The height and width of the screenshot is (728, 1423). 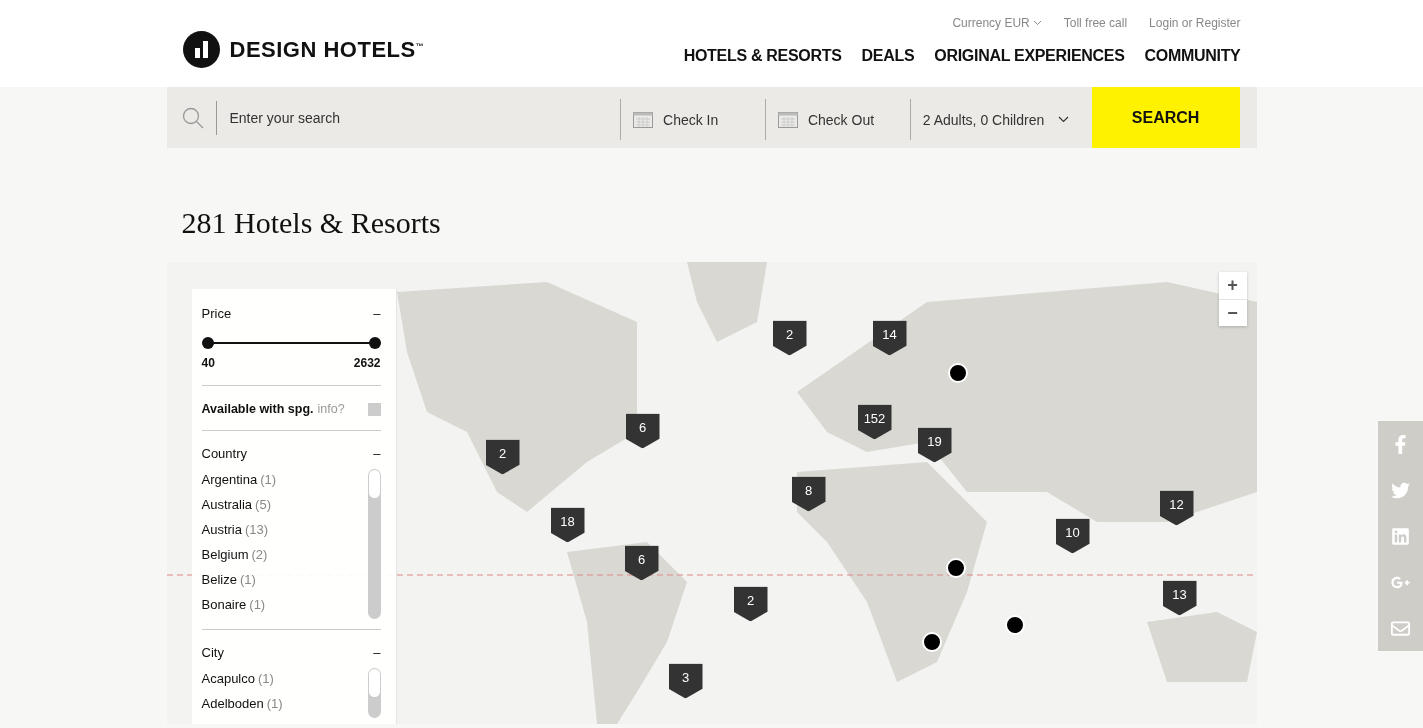 I want to click on filter-option: Australia (5), so click(x=239, y=504).